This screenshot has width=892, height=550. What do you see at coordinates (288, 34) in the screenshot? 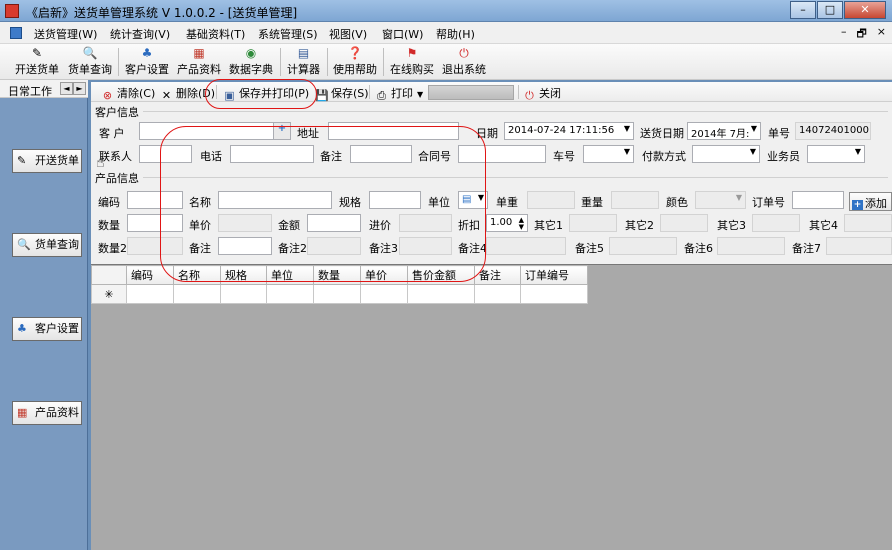
I see `menu-system: 系统管理(S)` at bounding box center [288, 34].